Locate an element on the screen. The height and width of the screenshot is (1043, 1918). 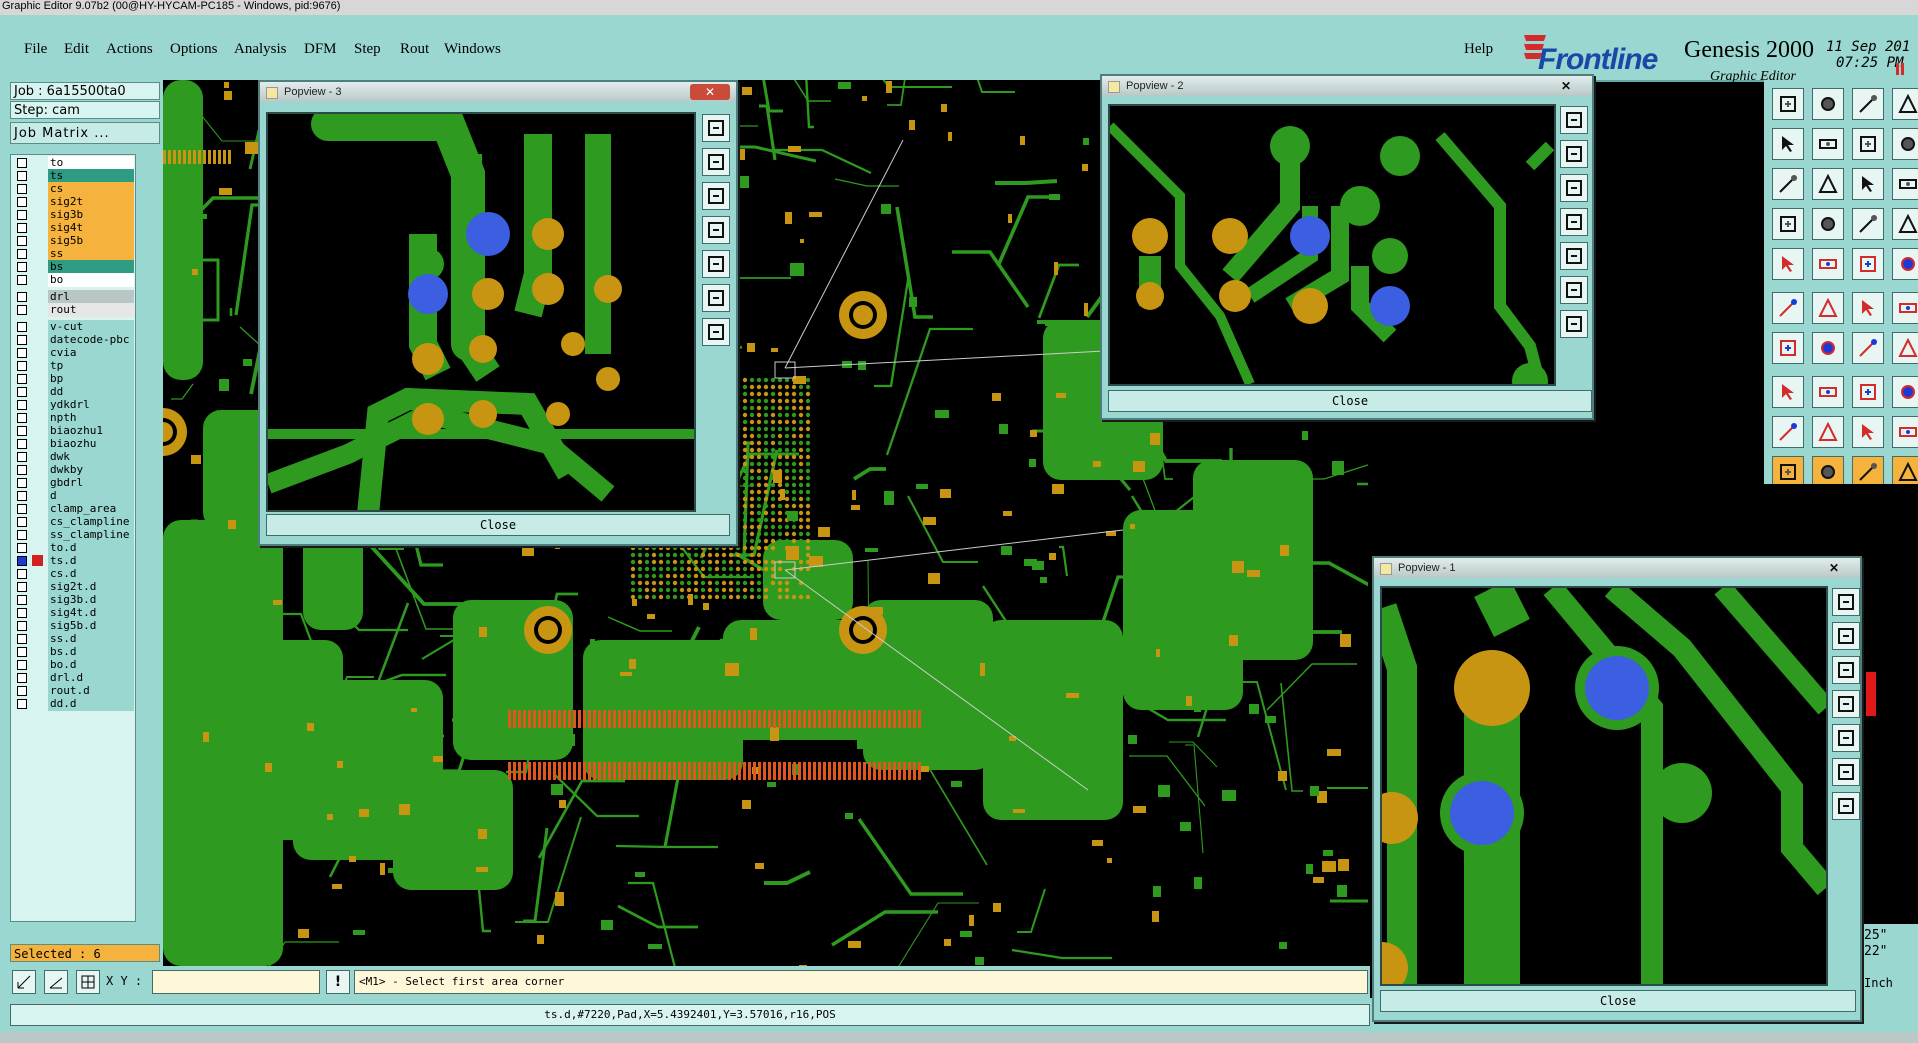
layer-row: ts.d is located at coordinates (73, 561).